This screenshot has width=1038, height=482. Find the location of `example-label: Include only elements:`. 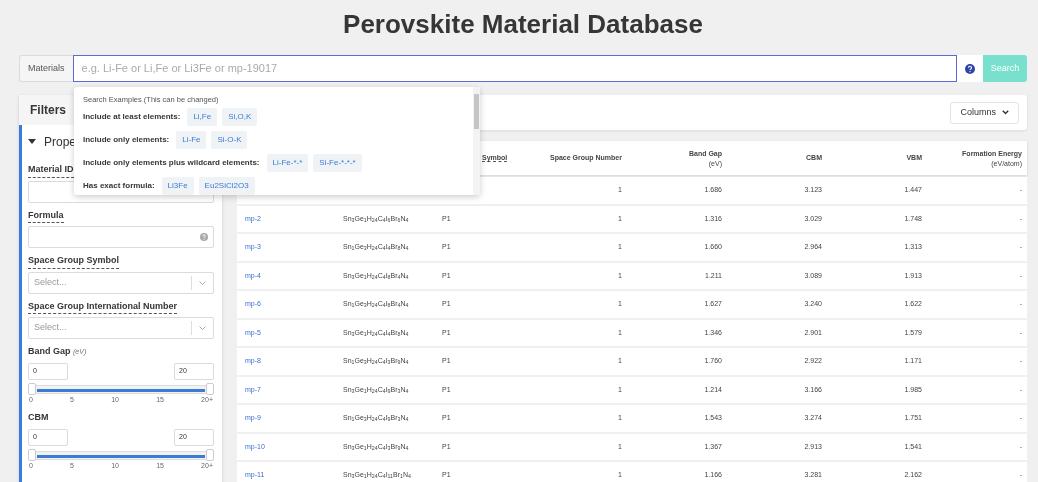

example-label: Include only elements: is located at coordinates (126, 140).